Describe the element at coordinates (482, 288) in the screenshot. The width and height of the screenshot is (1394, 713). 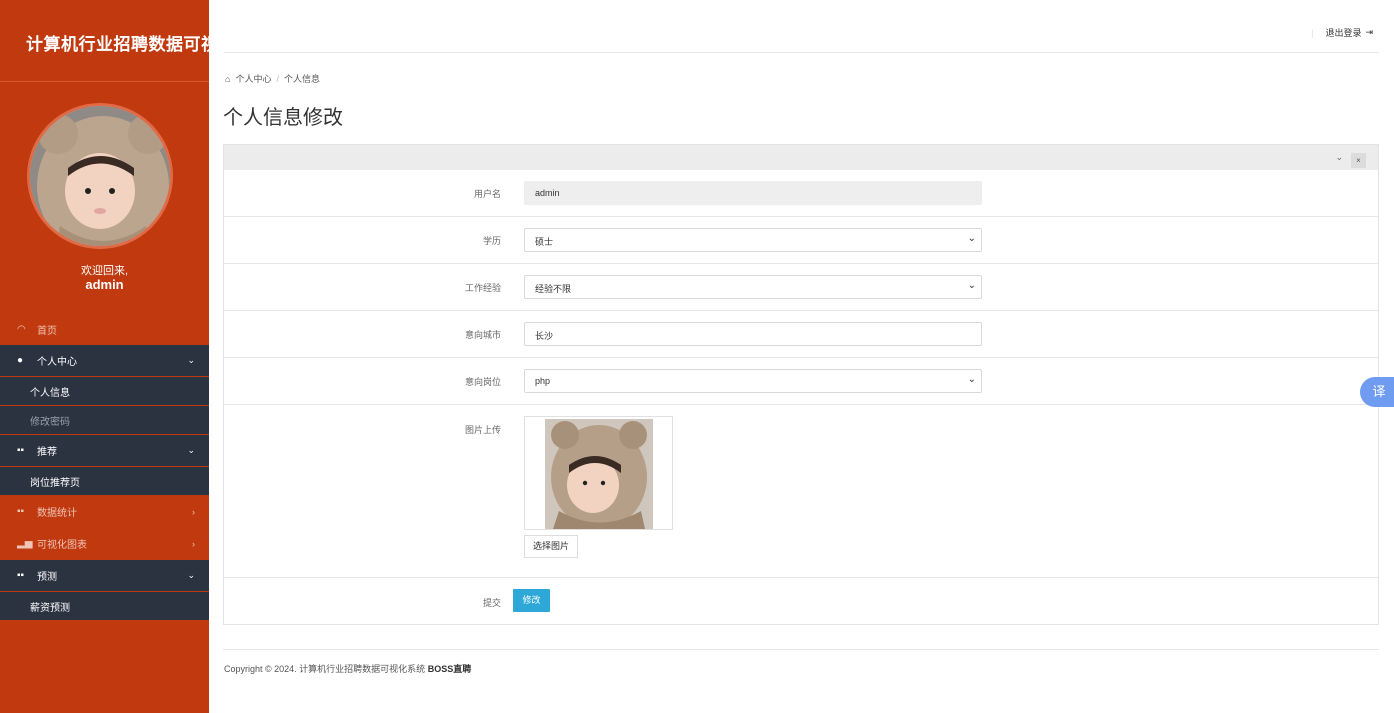
I see `experience-label: 工作经验` at that location.